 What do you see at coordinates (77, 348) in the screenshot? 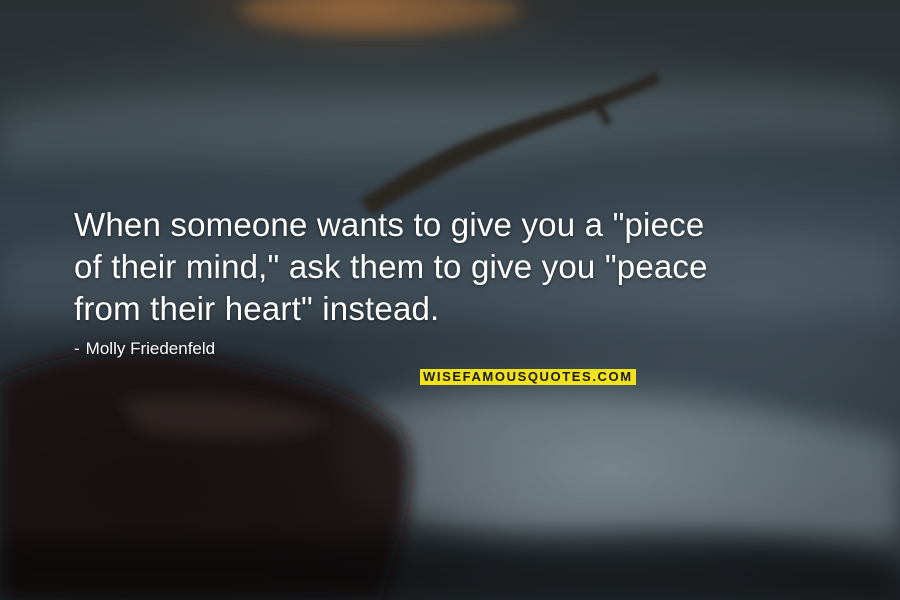
I see `author-dash: -` at bounding box center [77, 348].